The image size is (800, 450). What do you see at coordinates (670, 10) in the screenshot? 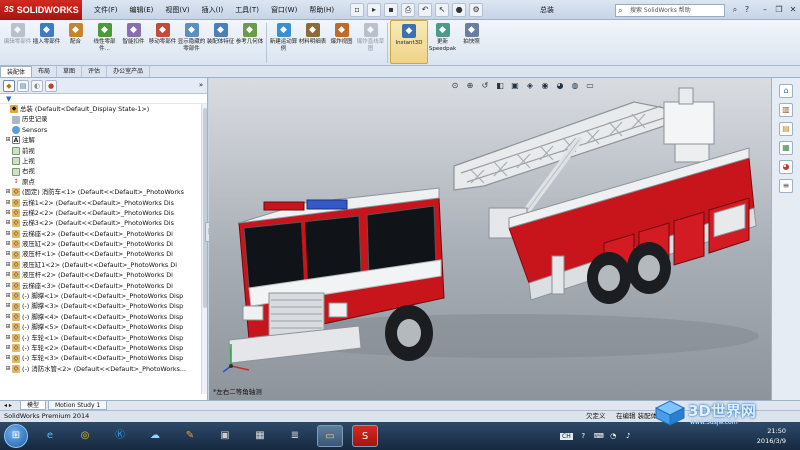
I see `search-input: ⌕ 搜索 SolidWorks 帮助` at bounding box center [670, 10].